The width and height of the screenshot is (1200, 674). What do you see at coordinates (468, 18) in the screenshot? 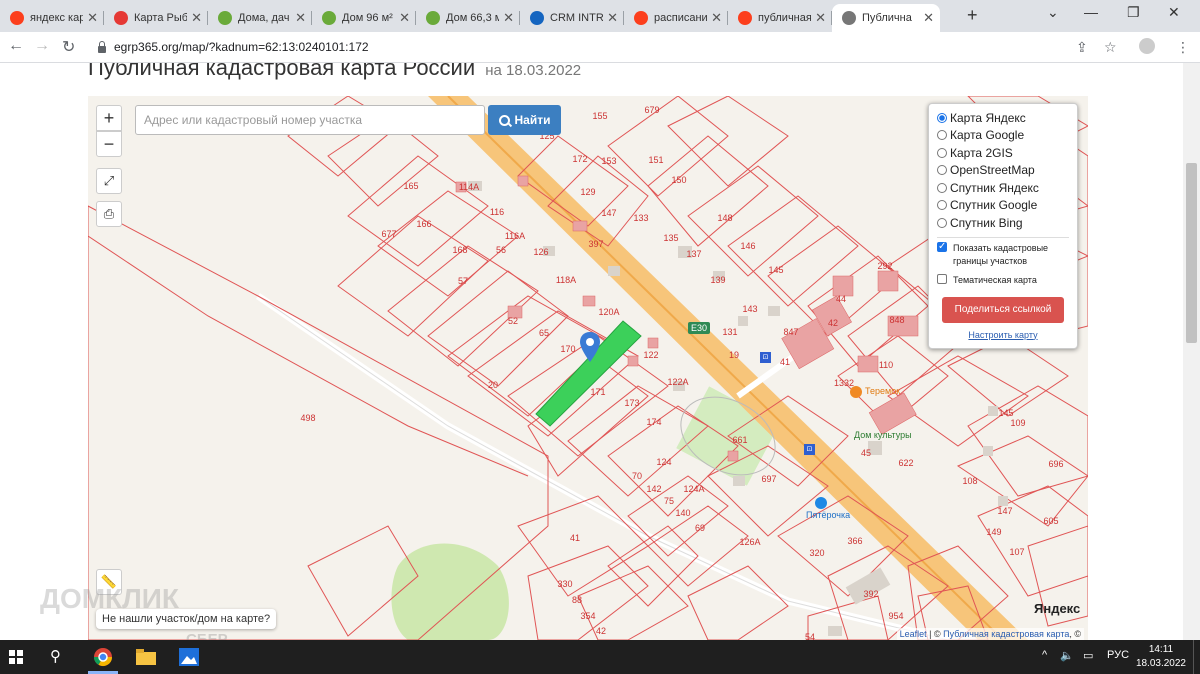
I see `browser-tab: Дом 66,3 м ✕` at bounding box center [468, 18].